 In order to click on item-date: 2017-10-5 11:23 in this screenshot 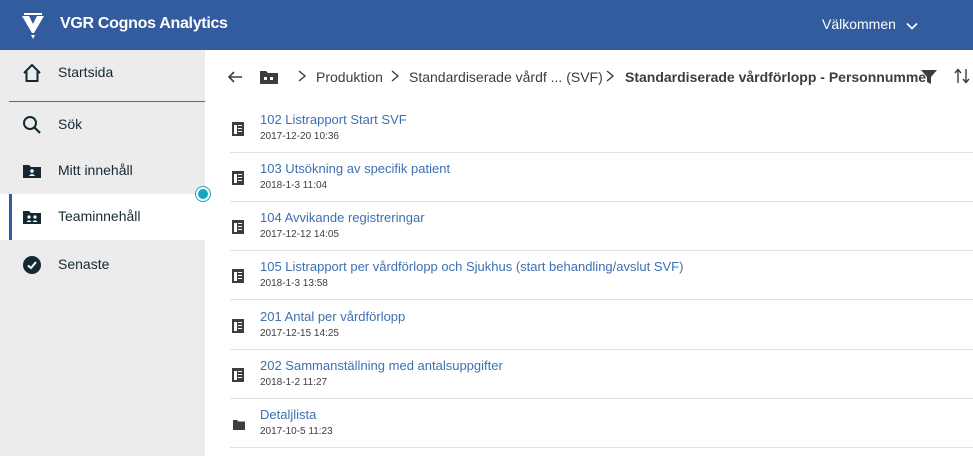, I will do `click(296, 431)`.